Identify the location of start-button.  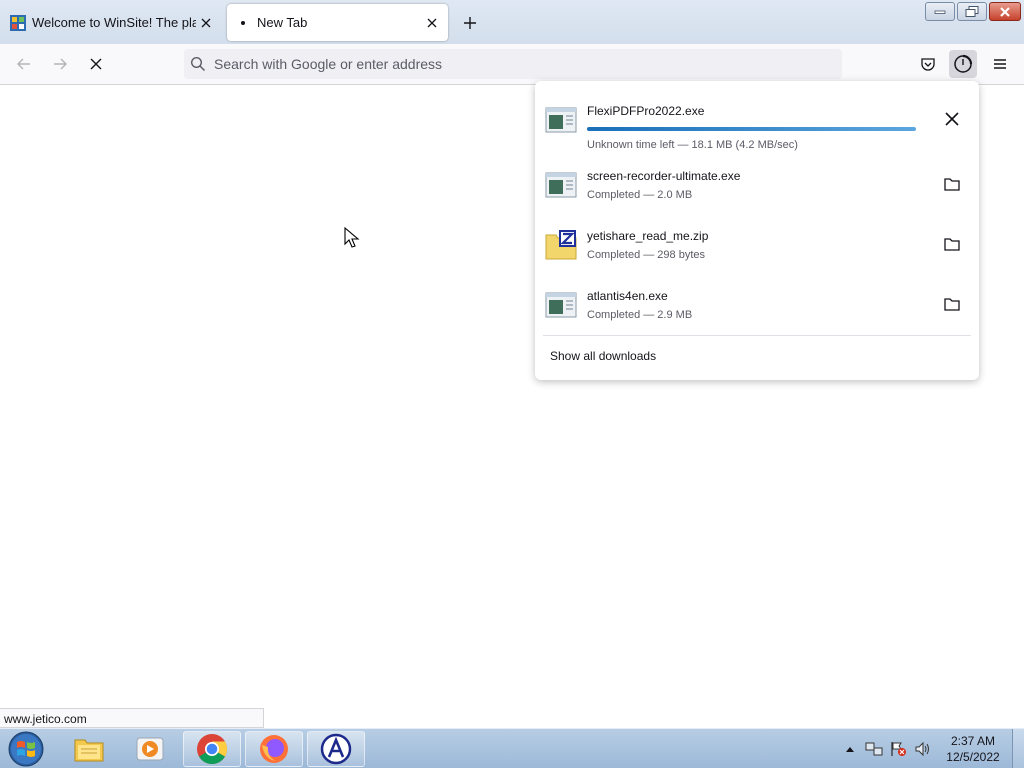
(26, 749).